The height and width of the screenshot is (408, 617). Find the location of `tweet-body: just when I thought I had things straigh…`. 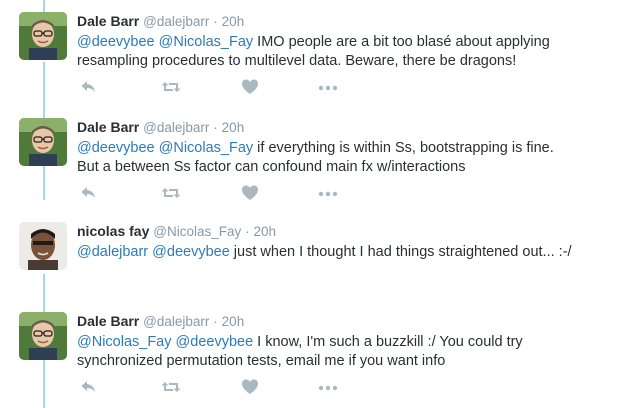

tweet-body: just when I thought I had things straigh… is located at coordinates (400, 252).